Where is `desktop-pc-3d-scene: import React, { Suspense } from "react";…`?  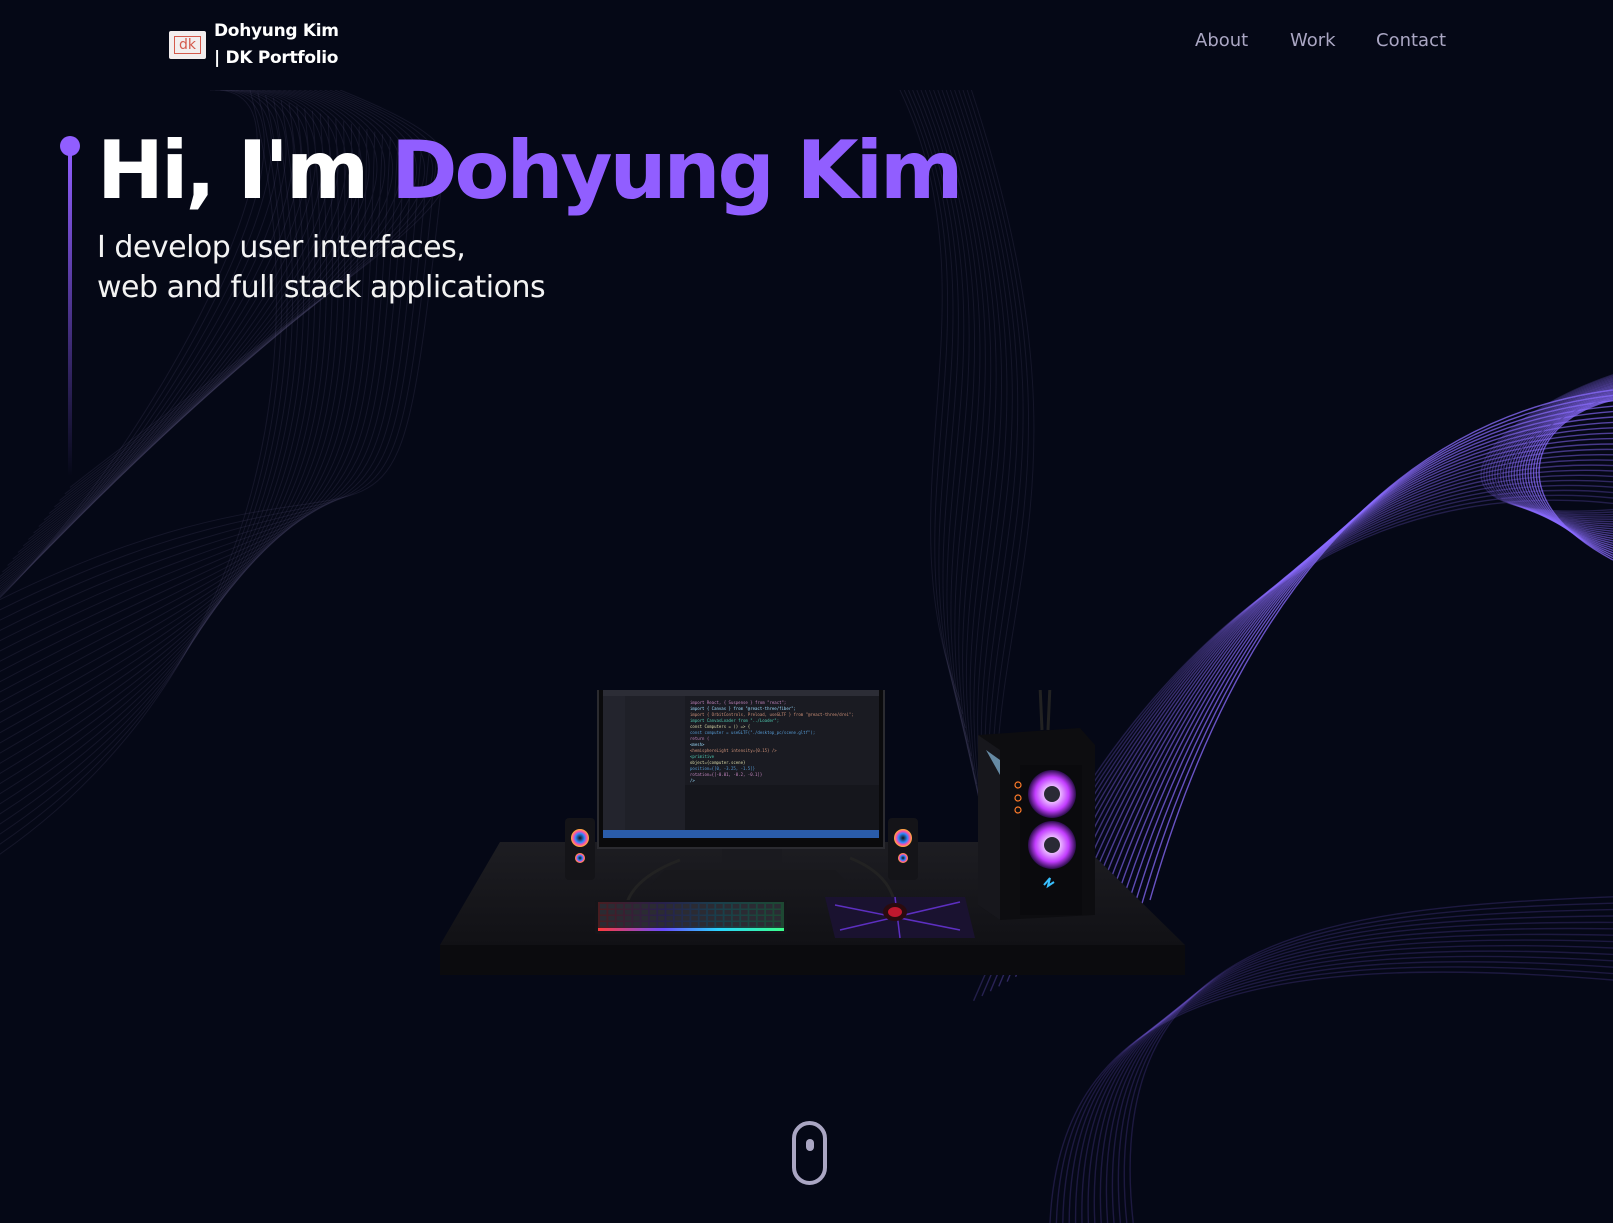 desktop-pc-3d-scene: import React, { Suspense } from "react";… is located at coordinates (830, 855).